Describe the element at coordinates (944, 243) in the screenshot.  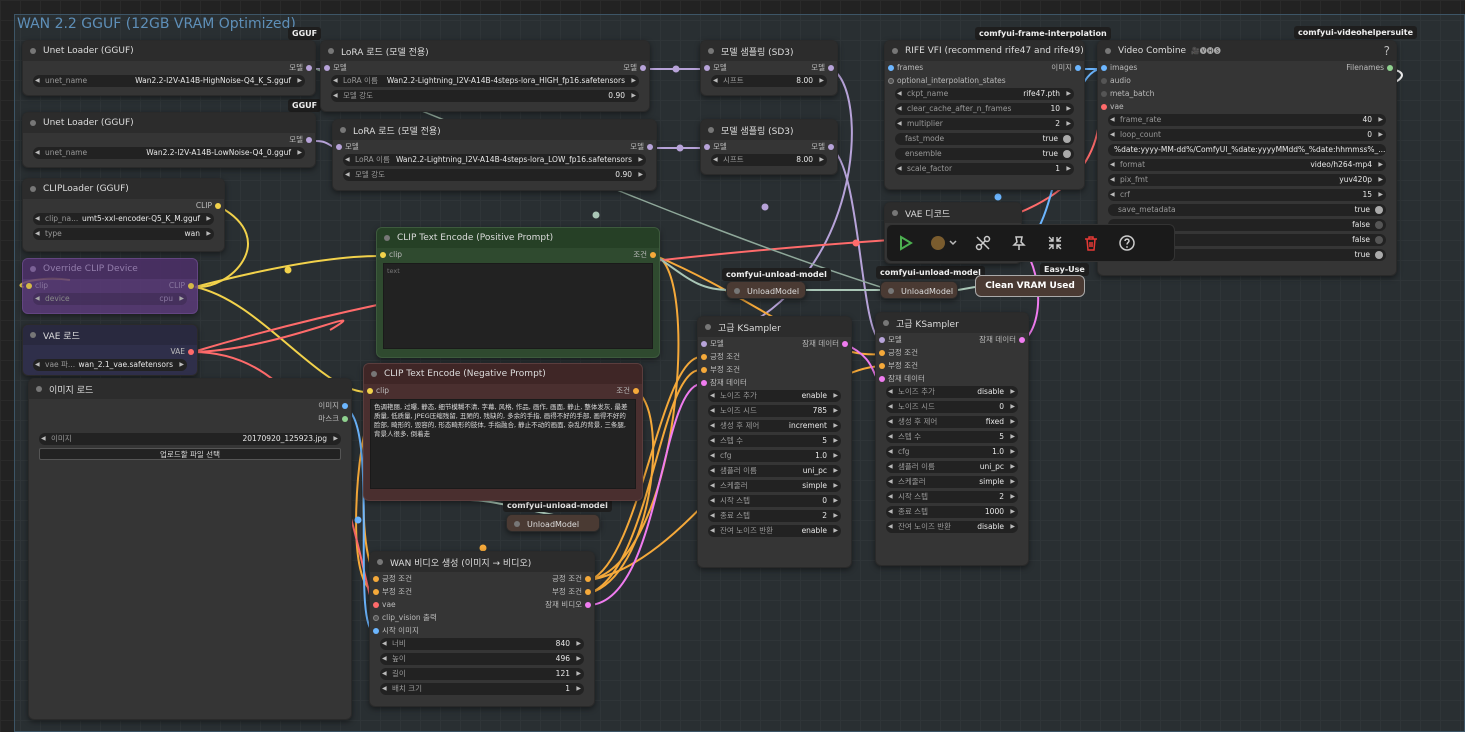
I see `color-icon` at that location.